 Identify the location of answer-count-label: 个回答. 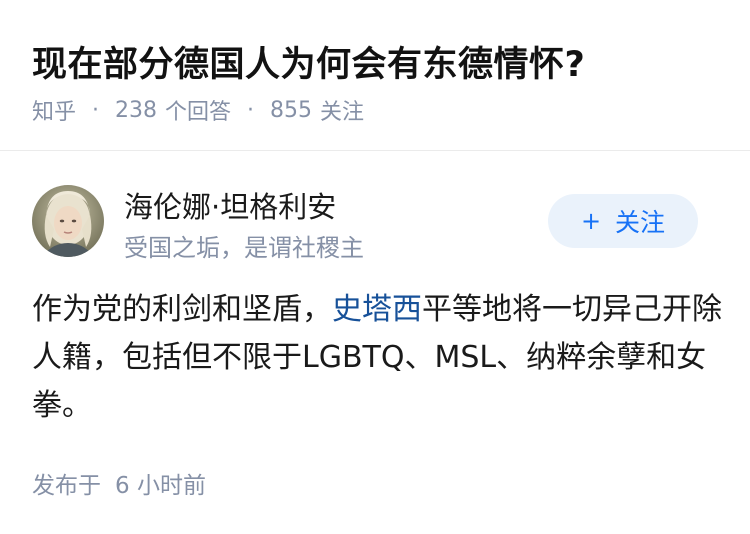
(198, 112).